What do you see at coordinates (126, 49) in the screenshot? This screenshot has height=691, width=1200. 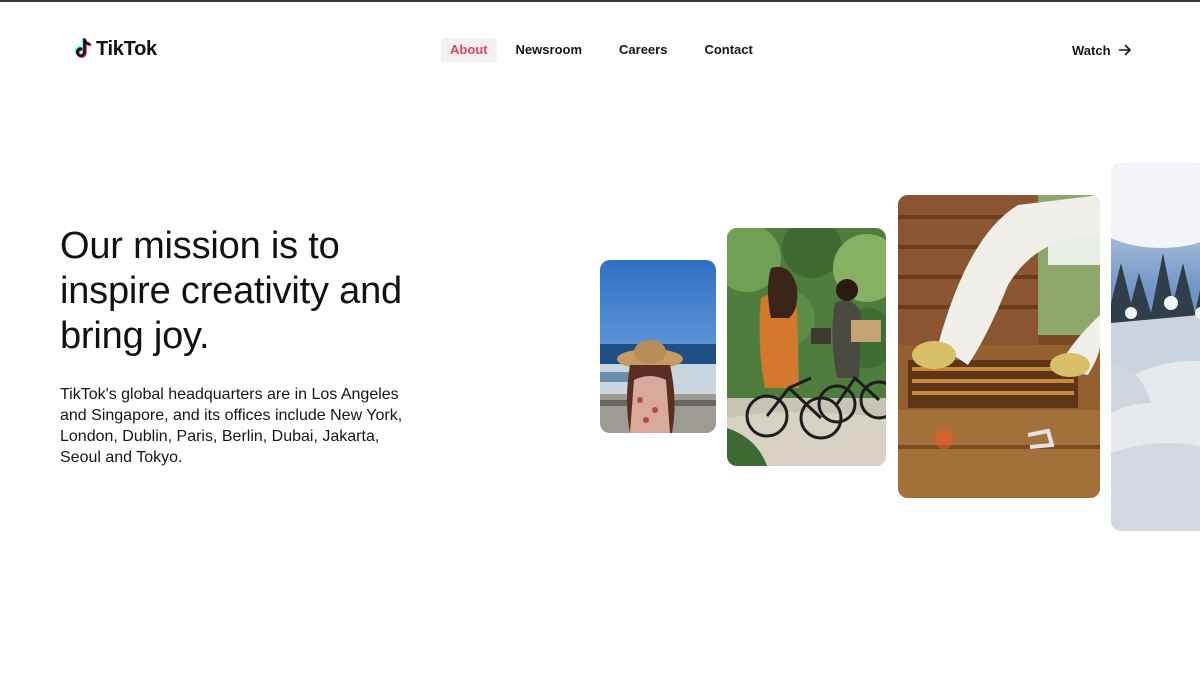 I see `brand-name: TikTok` at bounding box center [126, 49].